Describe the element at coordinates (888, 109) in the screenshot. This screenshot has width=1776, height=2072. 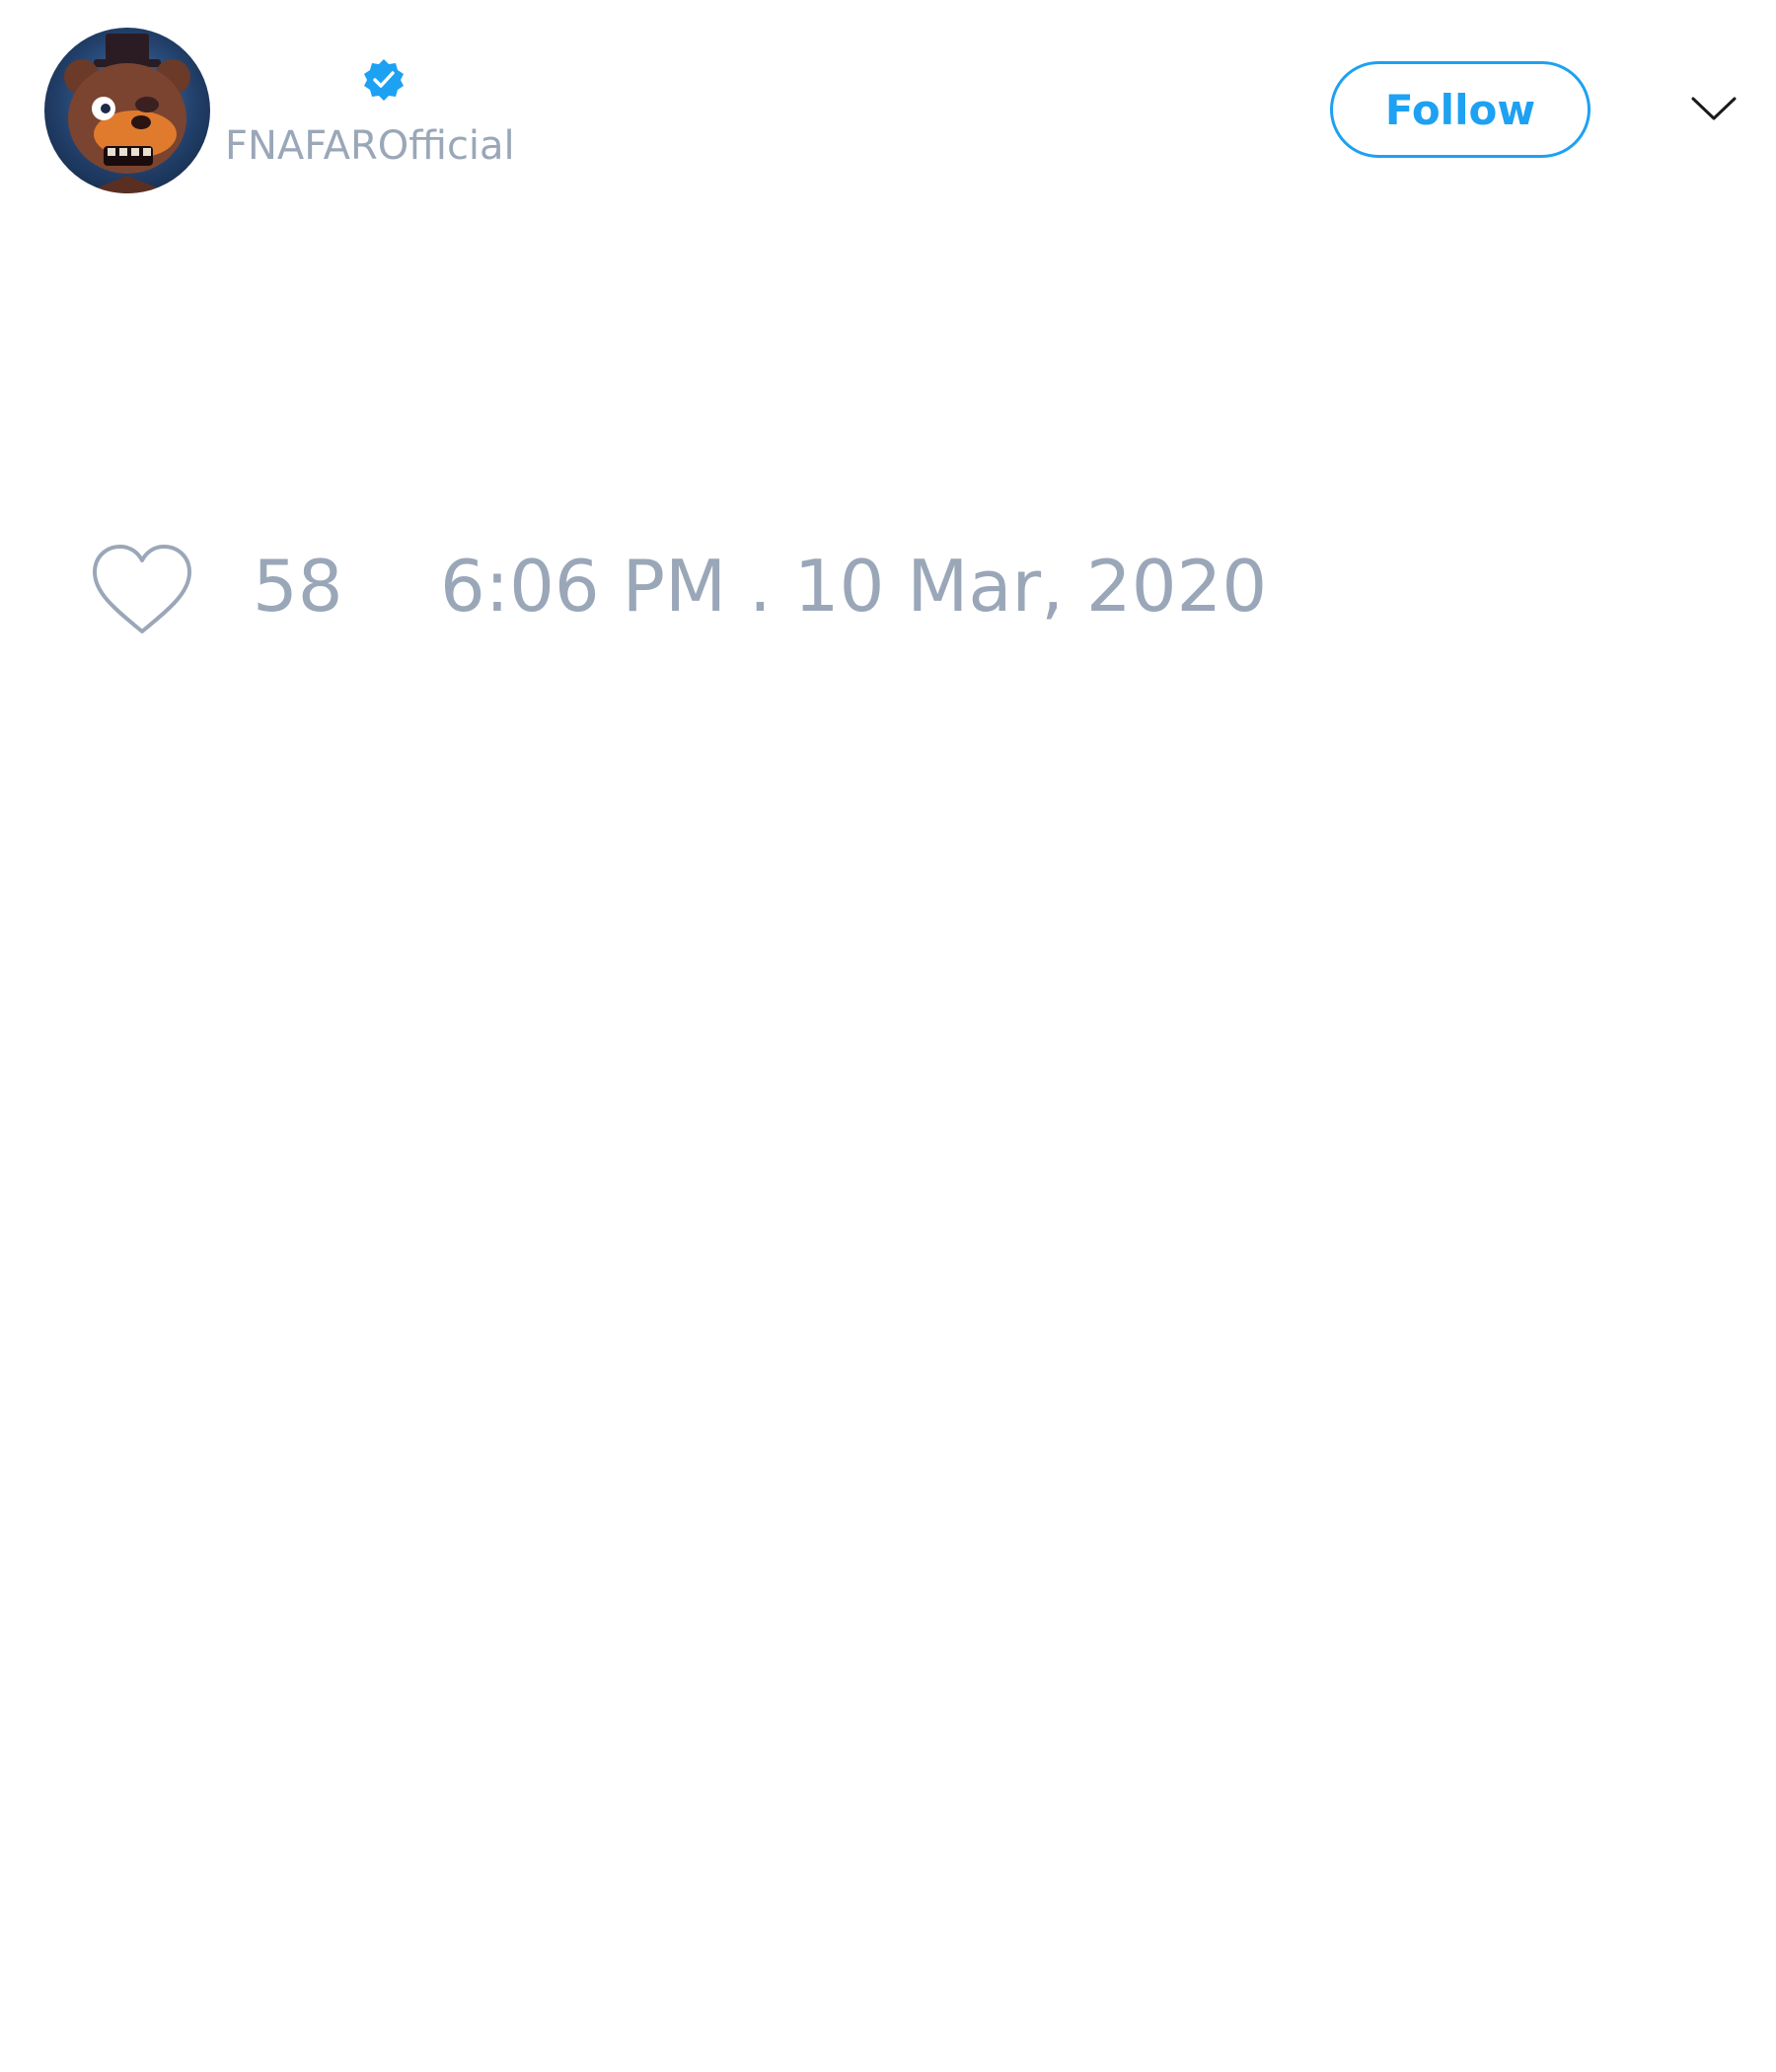
I see `tweet-header: FNAFAROfficial Follow` at that location.